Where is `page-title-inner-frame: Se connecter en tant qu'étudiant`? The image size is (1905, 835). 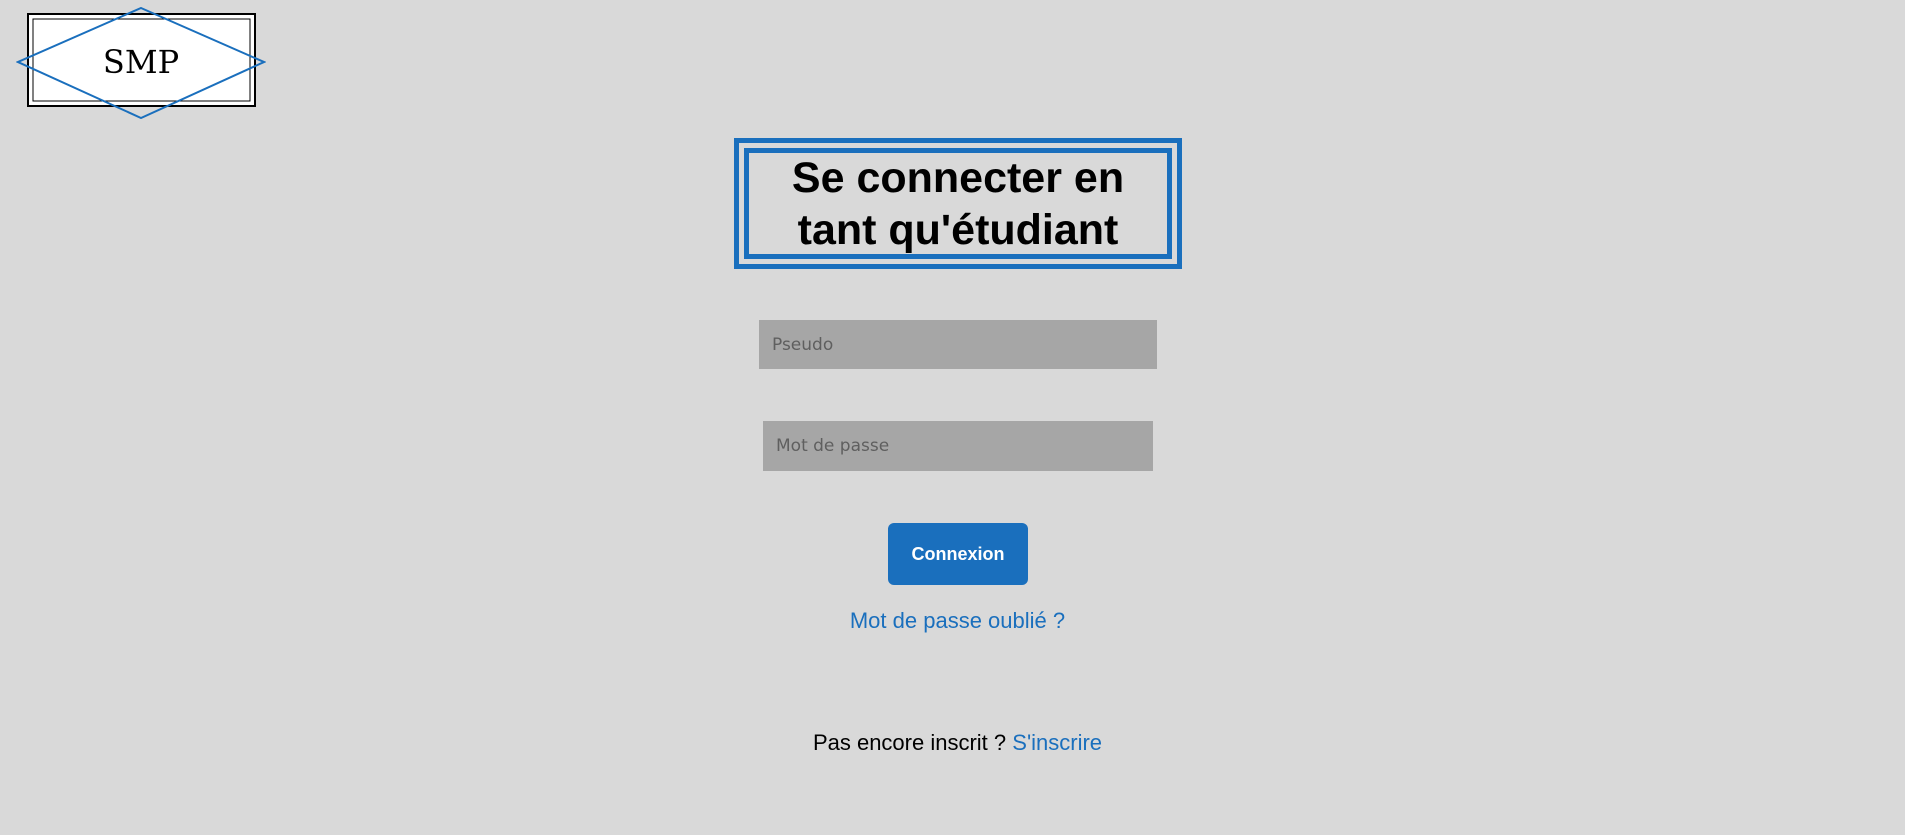 page-title-inner-frame: Se connecter en tant qu'étudiant is located at coordinates (958, 203).